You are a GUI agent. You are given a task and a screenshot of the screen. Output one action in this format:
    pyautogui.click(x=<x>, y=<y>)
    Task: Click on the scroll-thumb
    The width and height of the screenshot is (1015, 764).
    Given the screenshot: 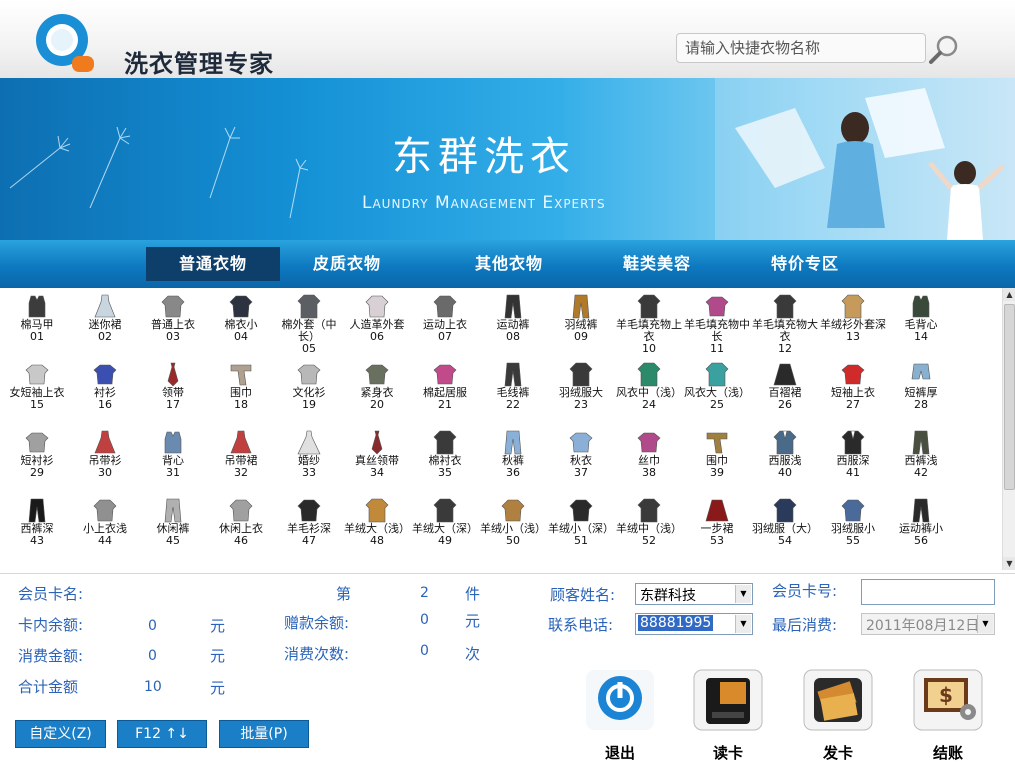 What is the action you would take?
    pyautogui.click(x=1009, y=397)
    